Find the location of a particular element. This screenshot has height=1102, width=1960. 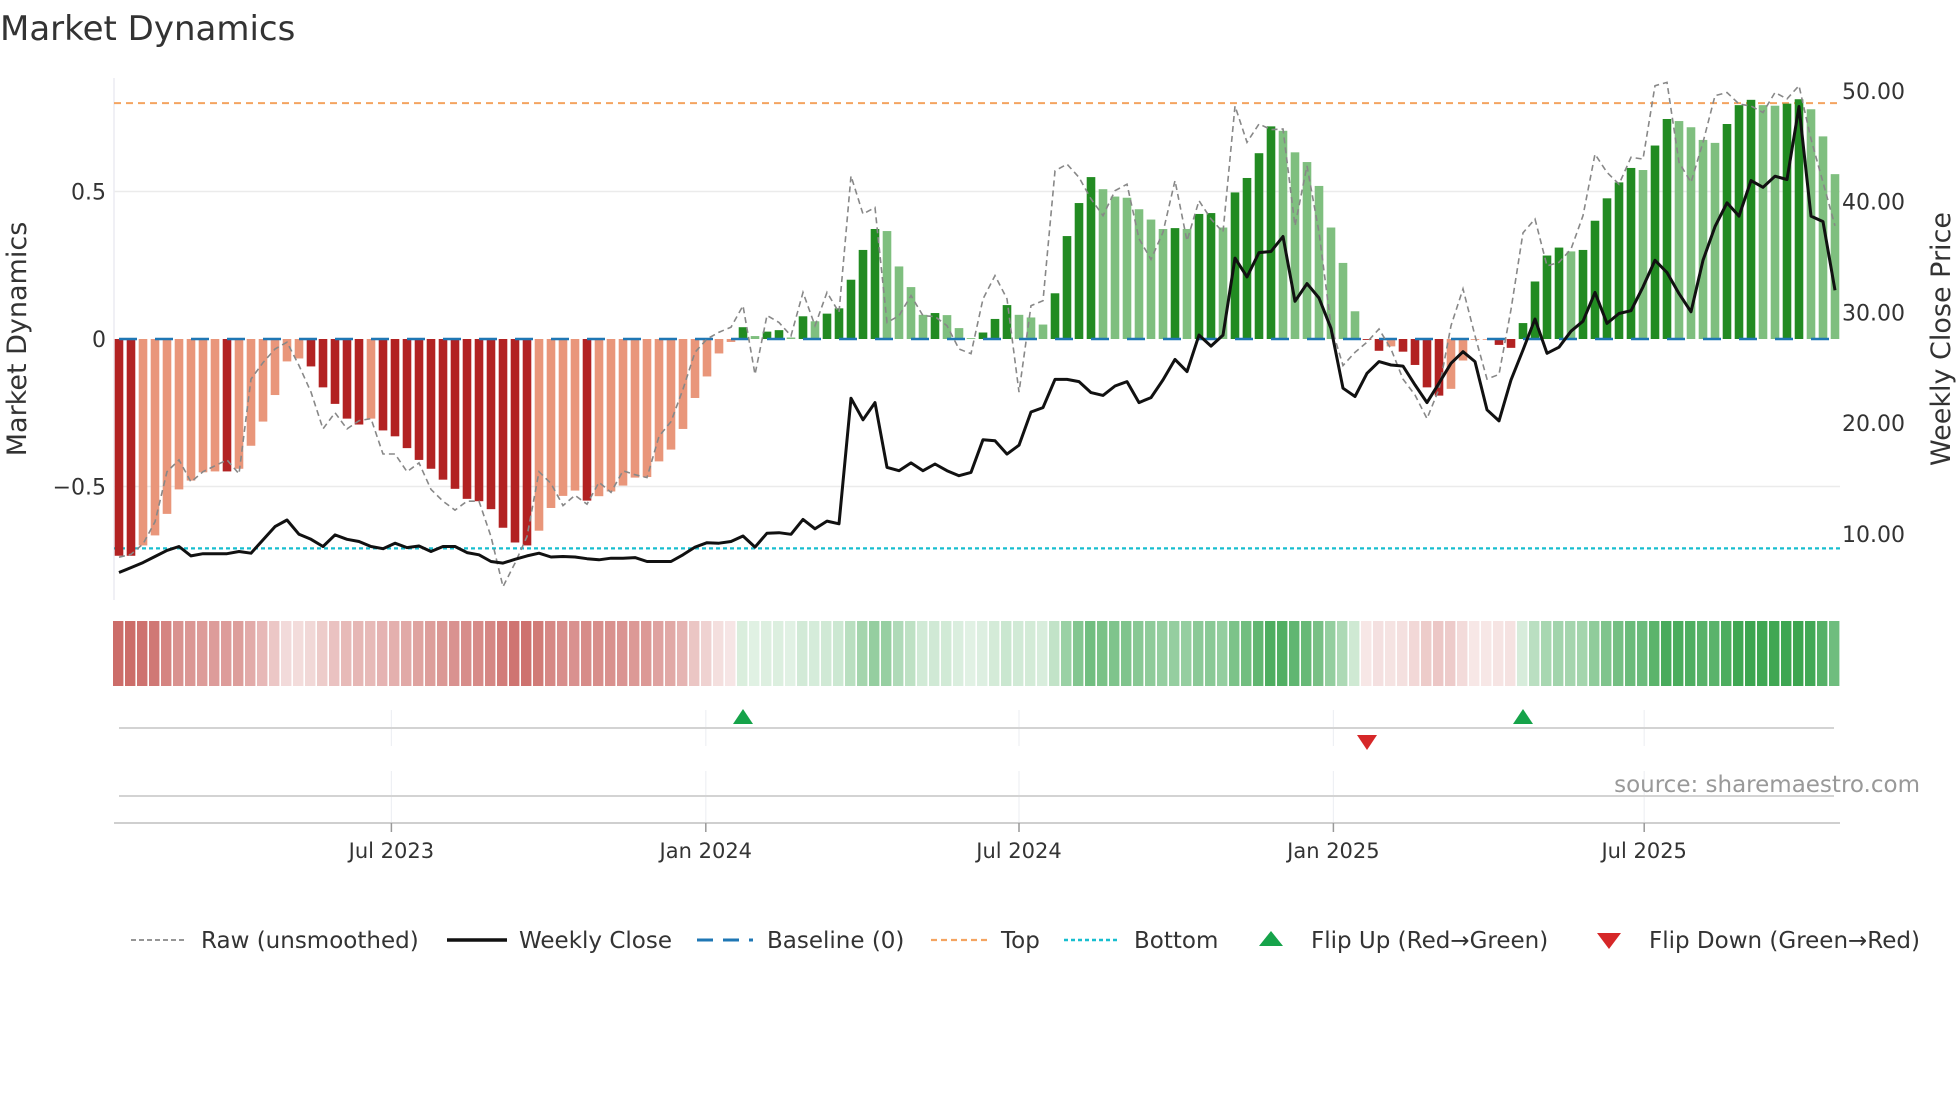

y2-tick-label: 40.00 is located at coordinates (1873, 203).